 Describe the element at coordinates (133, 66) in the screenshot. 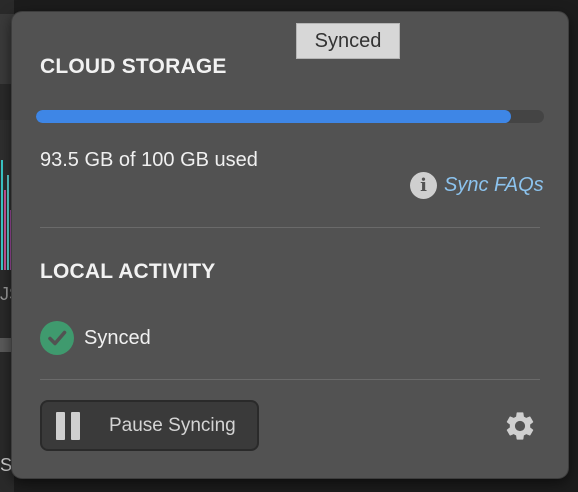

I see `cloud-storage-title: CLOUD STORAGE` at that location.